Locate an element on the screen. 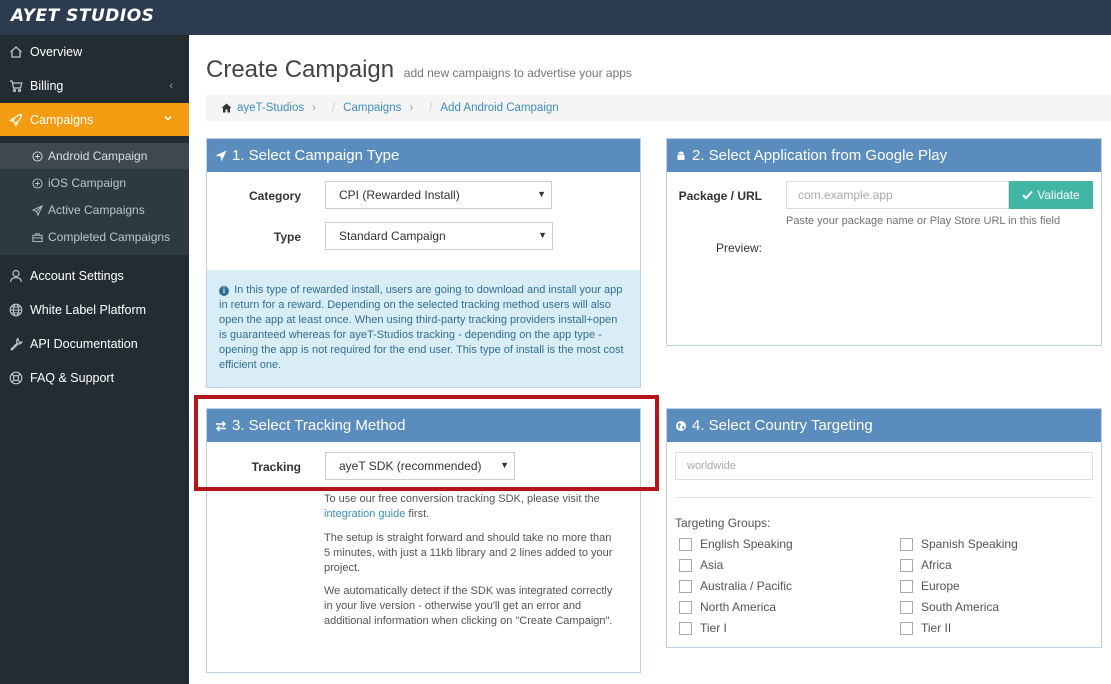 This screenshot has width=1111, height=684. panel-header: 1. Select Campaign Type is located at coordinates (423, 155).